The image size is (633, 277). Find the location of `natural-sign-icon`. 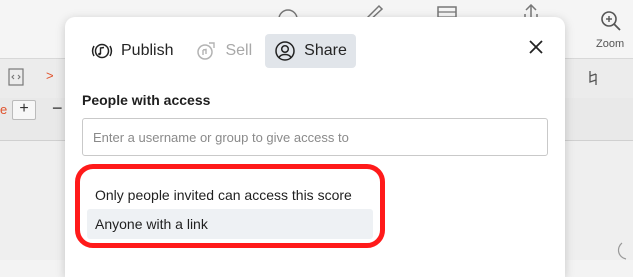

natural-sign-icon is located at coordinates (593, 78).